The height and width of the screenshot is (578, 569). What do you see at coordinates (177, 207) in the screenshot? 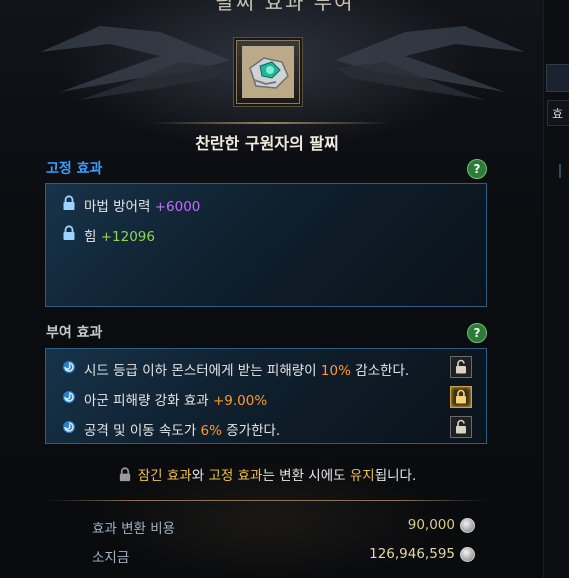
I see `fixed-effect-value: +6000` at bounding box center [177, 207].